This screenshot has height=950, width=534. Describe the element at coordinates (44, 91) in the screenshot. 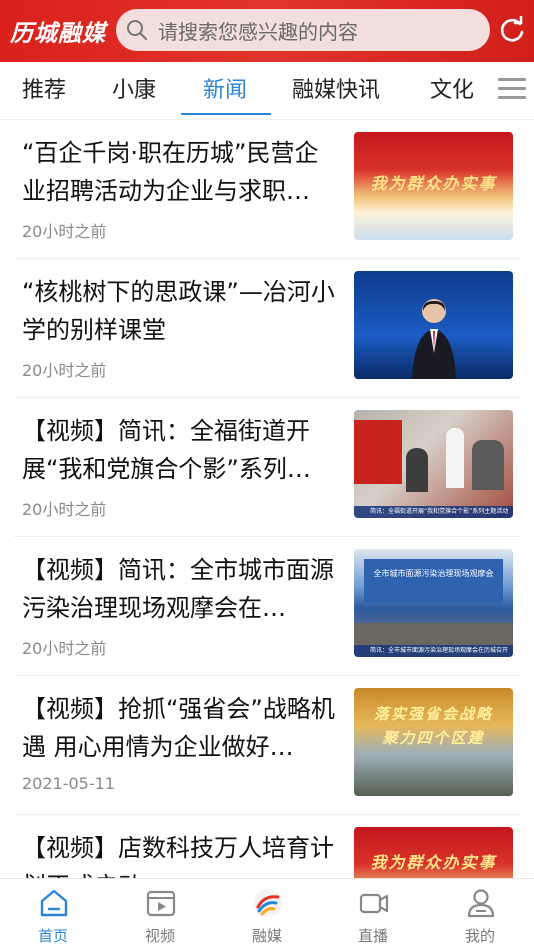

I see `tab-tuijian: 推荐` at that location.